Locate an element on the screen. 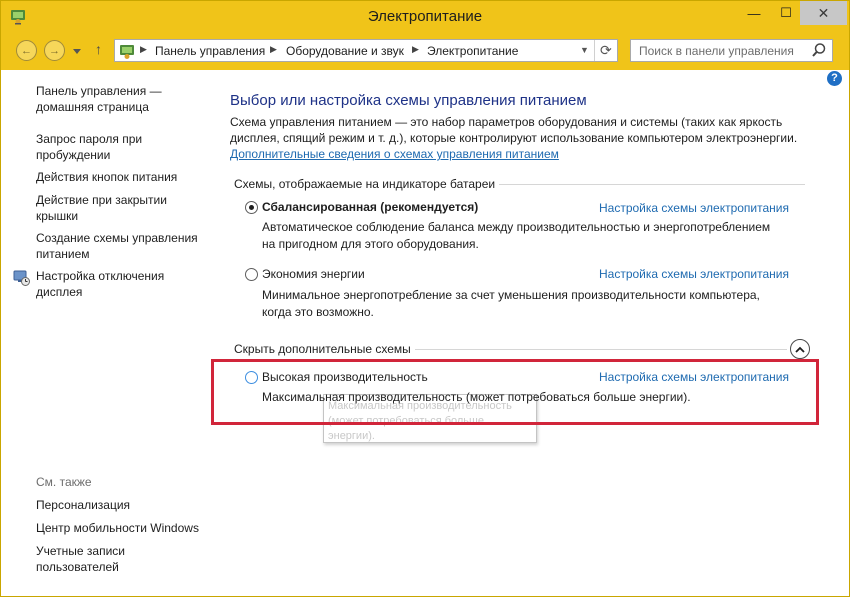 The width and height of the screenshot is (850, 597). collapse-extra-plans-button is located at coordinates (800, 349).